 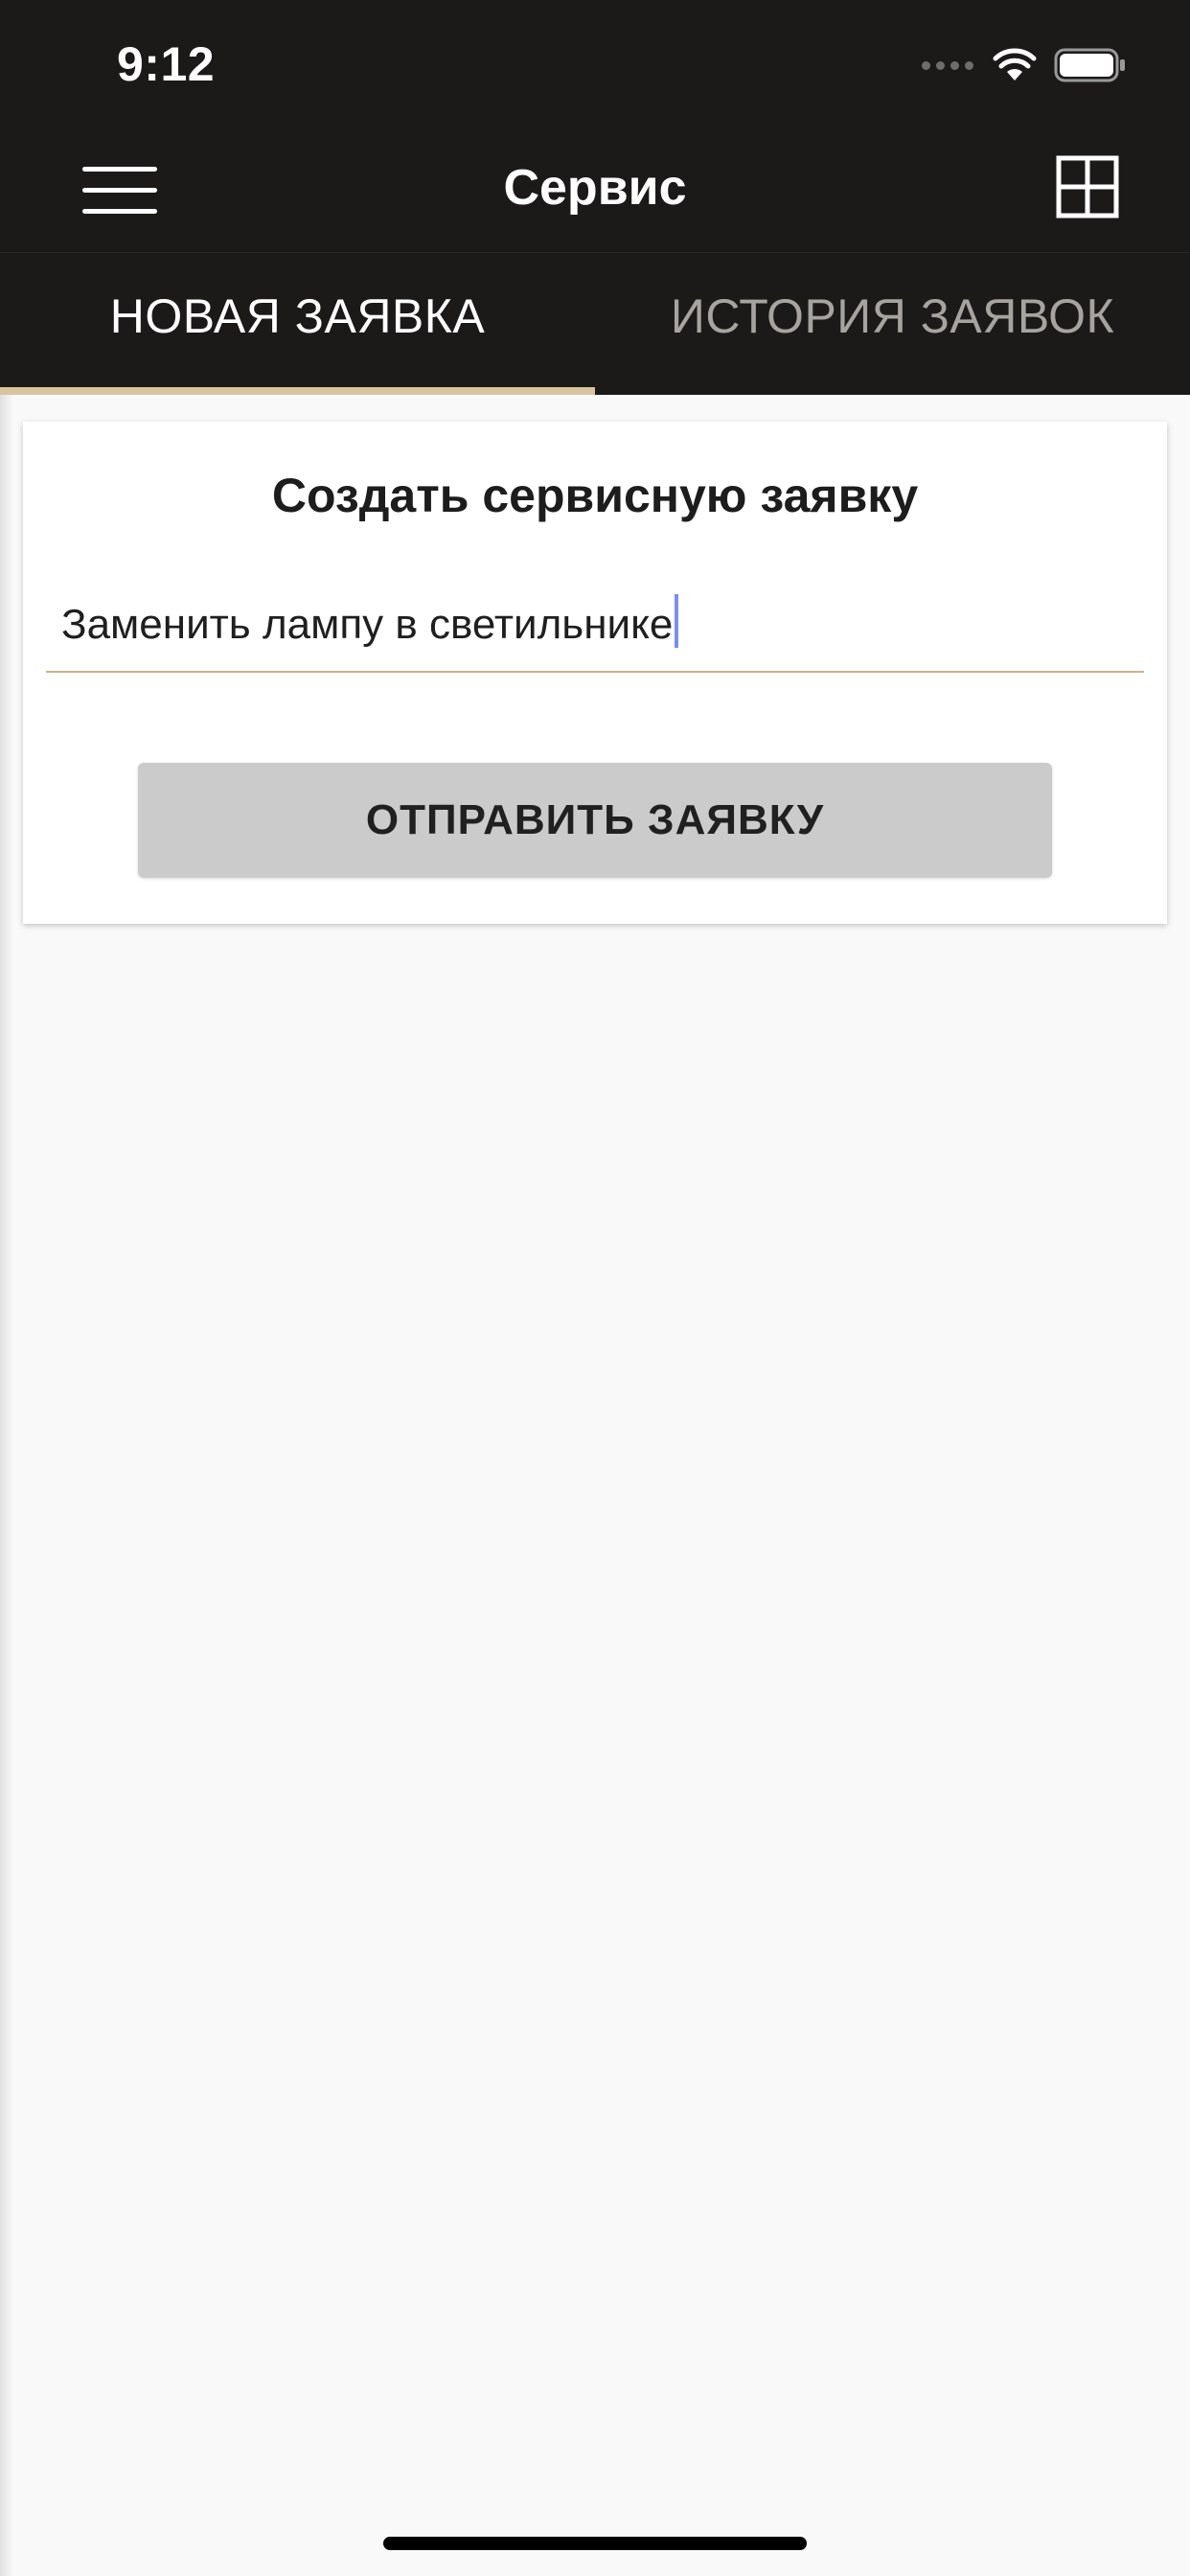 I want to click on cellular-signal-icon, so click(x=948, y=65).